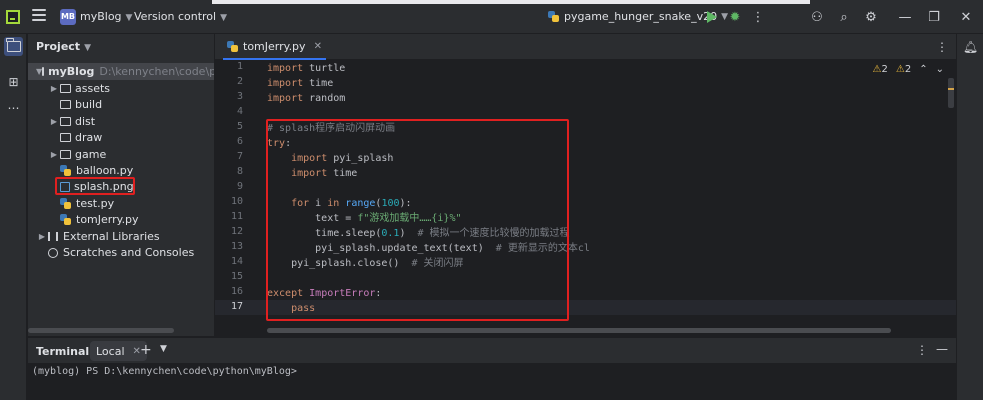  Describe the element at coordinates (110, 351) in the screenshot. I see `terminal-tab-label: Local` at that location.